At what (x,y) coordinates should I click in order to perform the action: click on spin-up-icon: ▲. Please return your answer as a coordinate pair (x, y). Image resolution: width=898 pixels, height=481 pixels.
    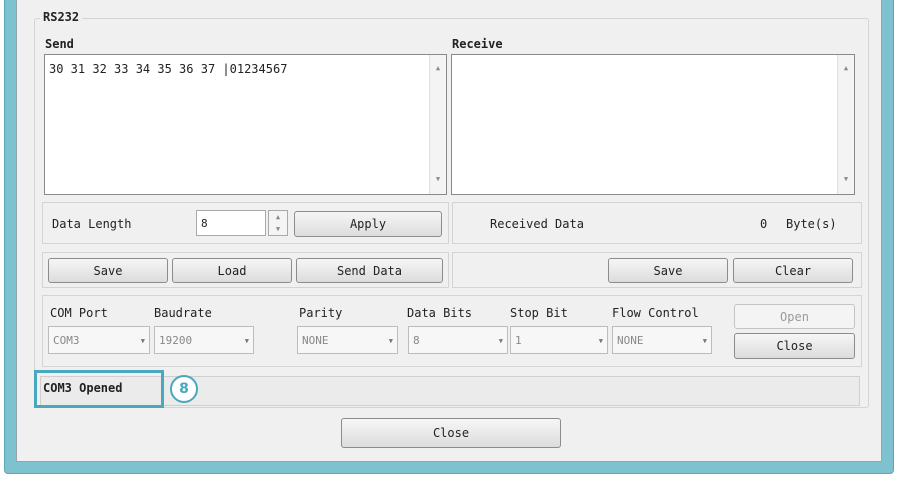
    Looking at the image, I should click on (278, 217).